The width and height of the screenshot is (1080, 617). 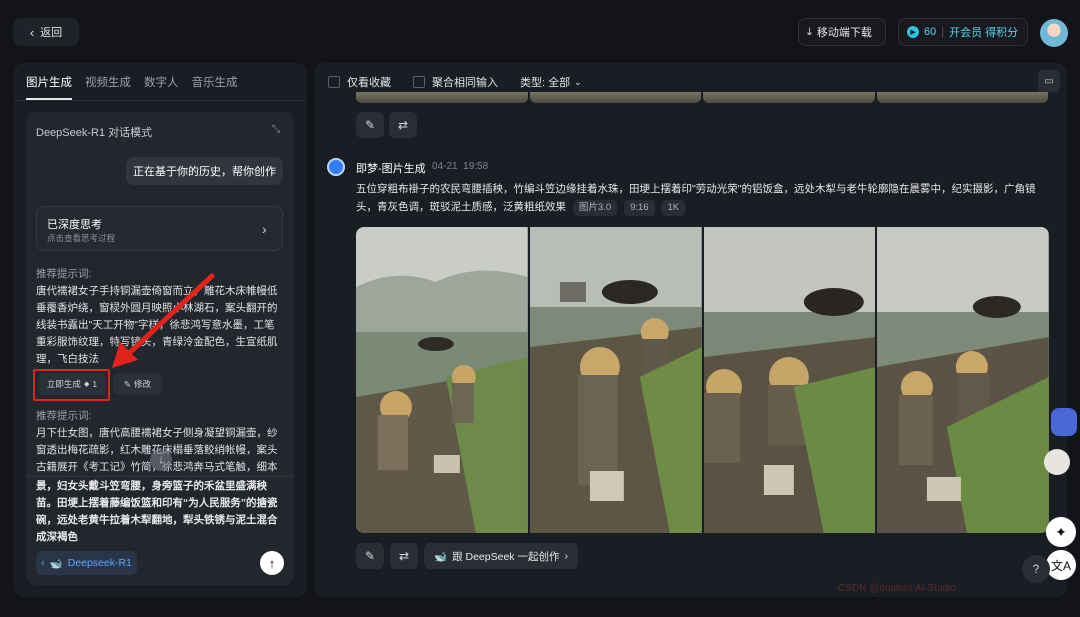 What do you see at coordinates (204, 171) in the screenshot?
I see `user-message: 正在基于你的历史，帮你创作` at bounding box center [204, 171].